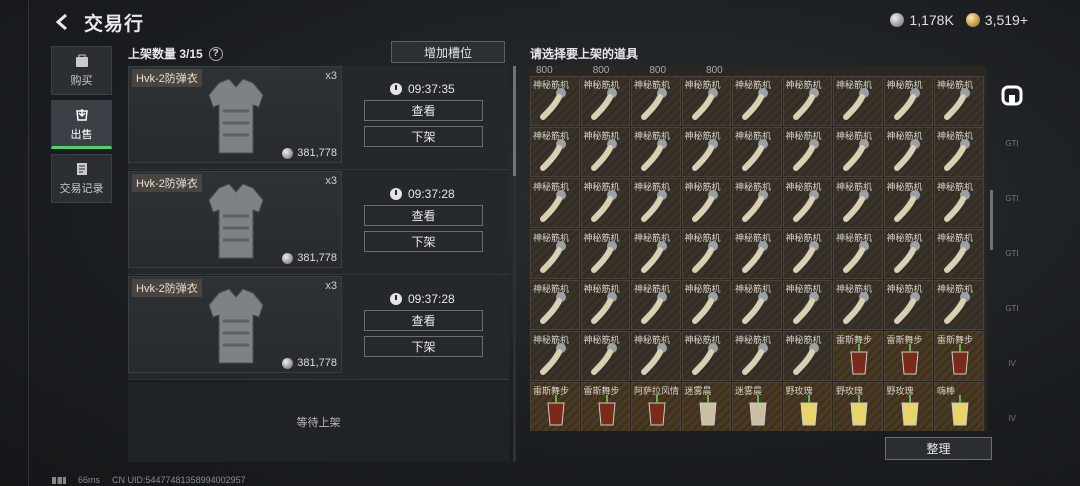 The width and height of the screenshot is (1080, 486). What do you see at coordinates (938, 448) in the screenshot?
I see `arrange-button: 整理` at bounding box center [938, 448].